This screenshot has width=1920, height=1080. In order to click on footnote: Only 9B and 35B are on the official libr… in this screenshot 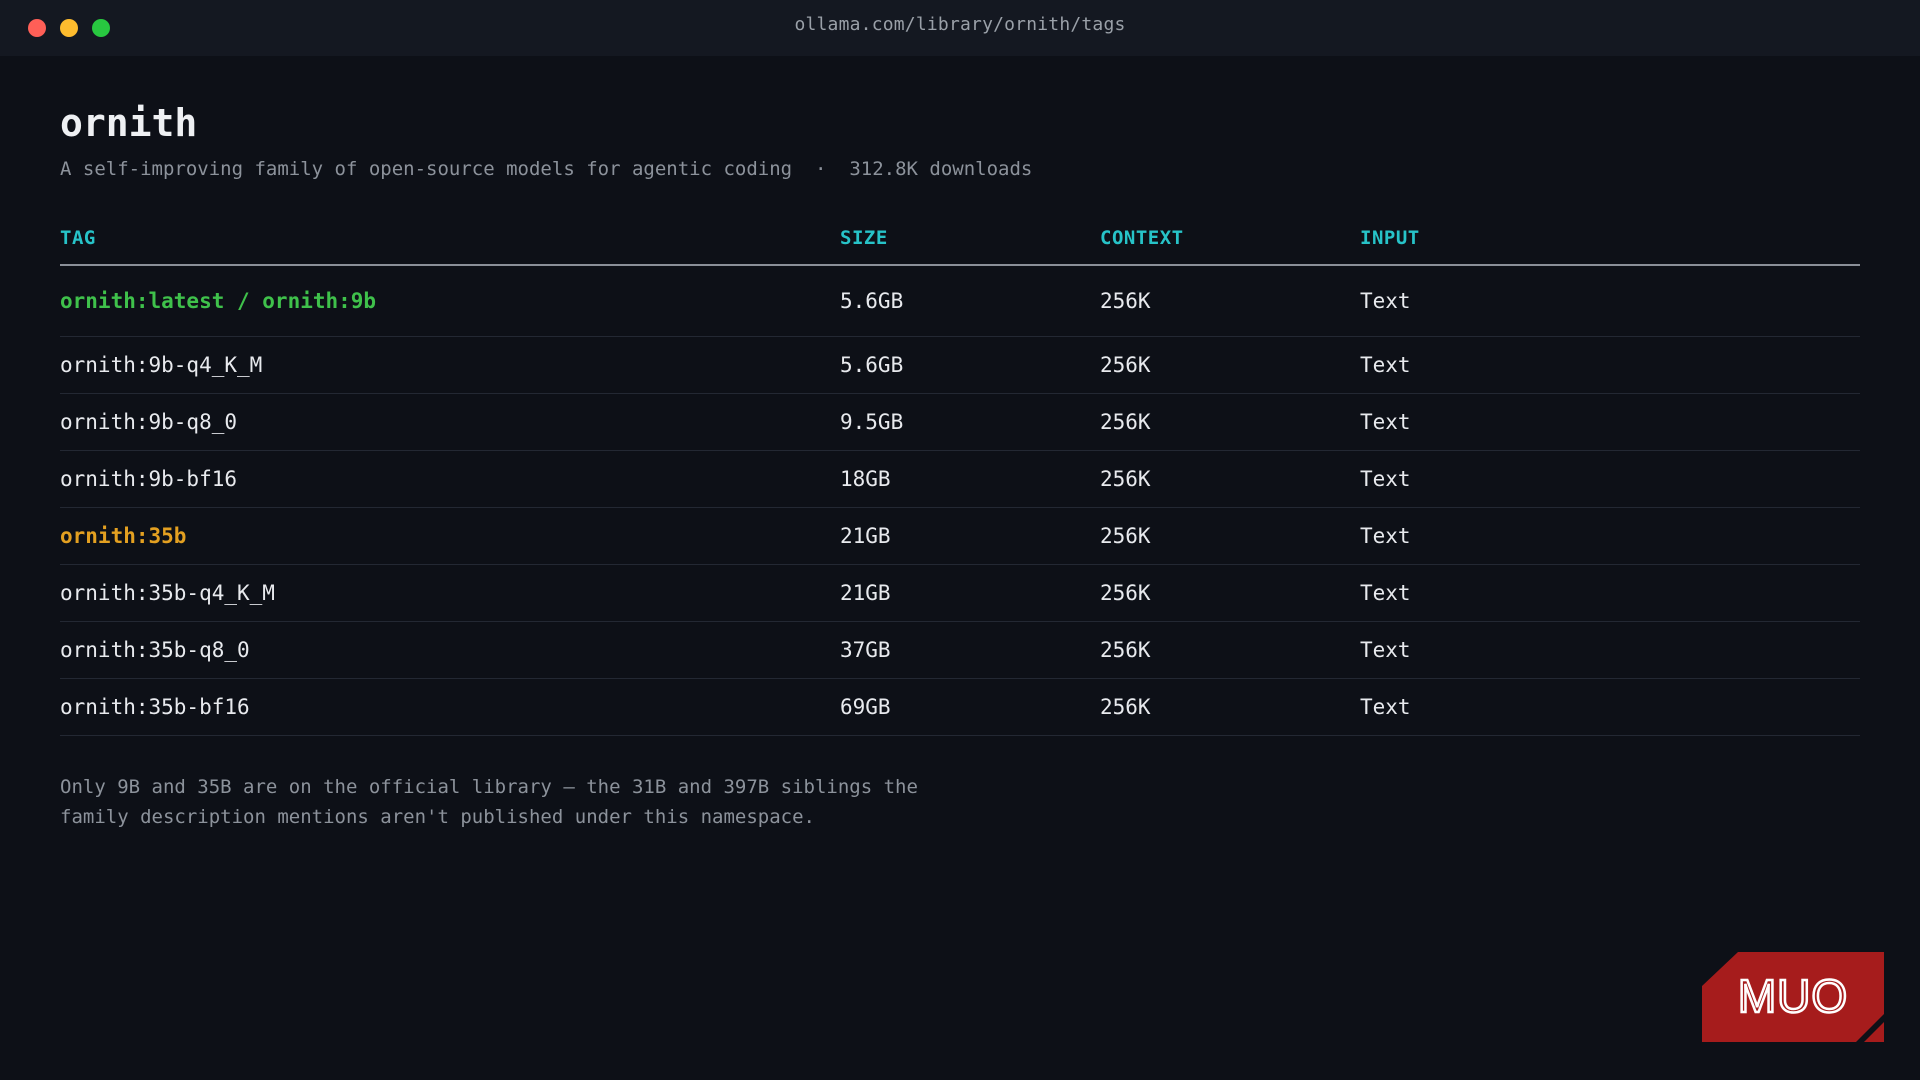, I will do `click(550, 802)`.